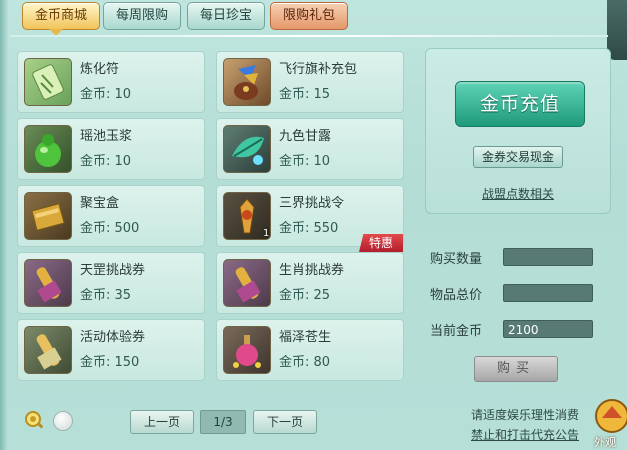 This screenshot has height=450, width=627. I want to click on quantity-input, so click(548, 257).